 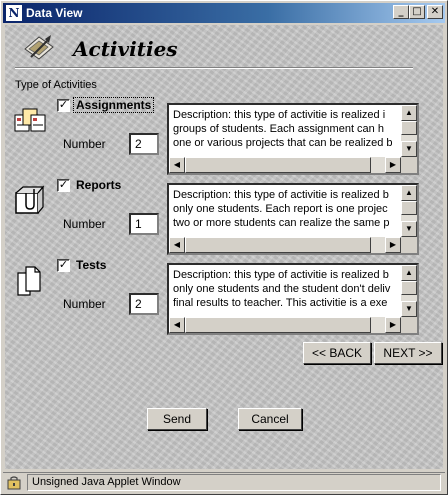 I want to click on reports-label: Reports, so click(x=98, y=185).